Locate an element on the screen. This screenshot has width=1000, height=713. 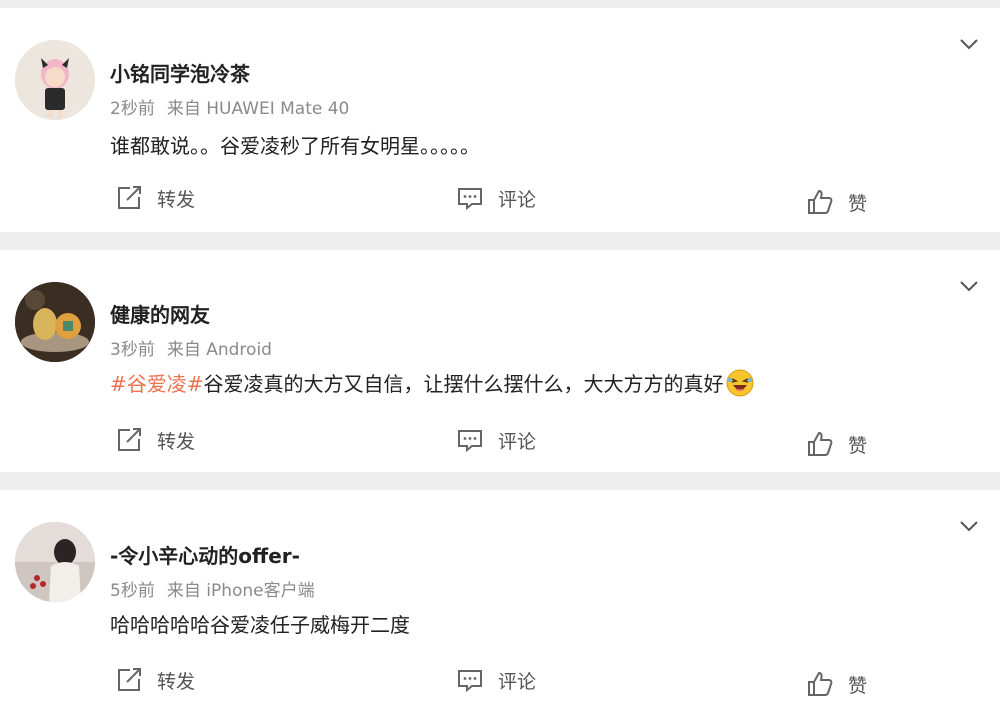
comment-text: #谷爱凌#谷爱凌真的大方又自信，让摆什么摆什么，大大方方的真好 is located at coordinates (432, 382).